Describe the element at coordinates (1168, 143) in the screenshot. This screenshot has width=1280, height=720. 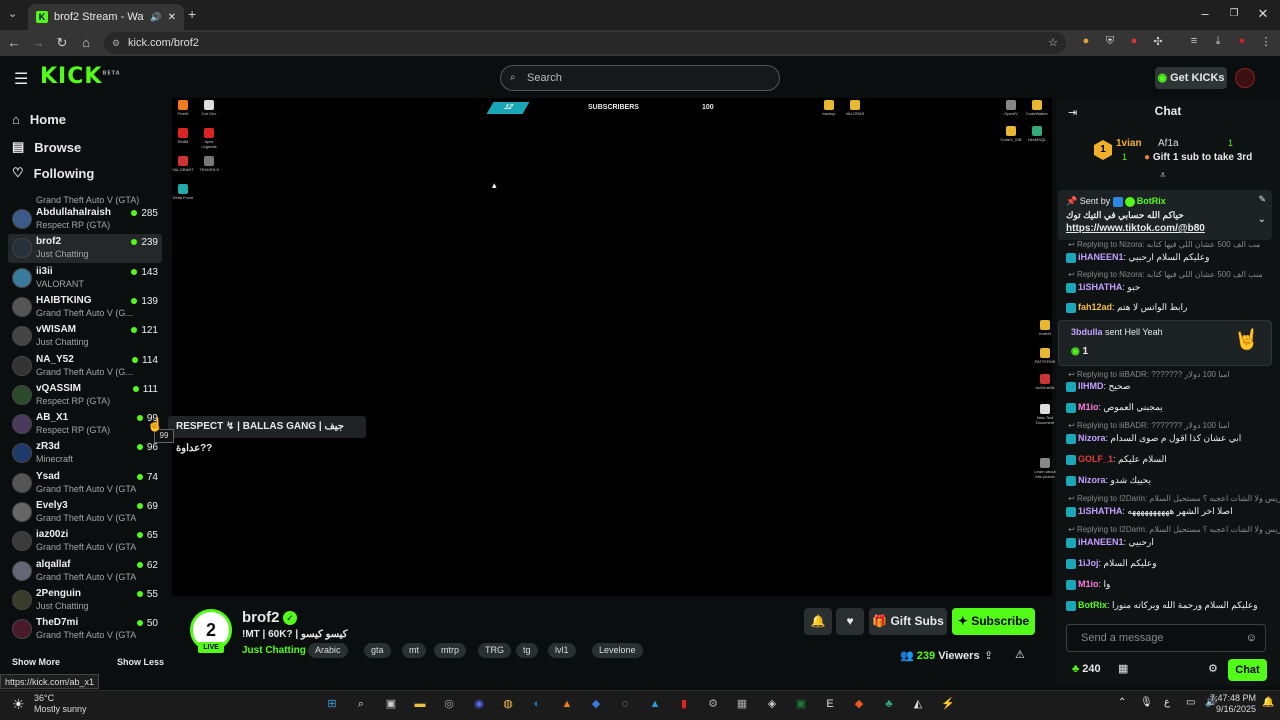
I see `leader2-name: Af1a` at that location.